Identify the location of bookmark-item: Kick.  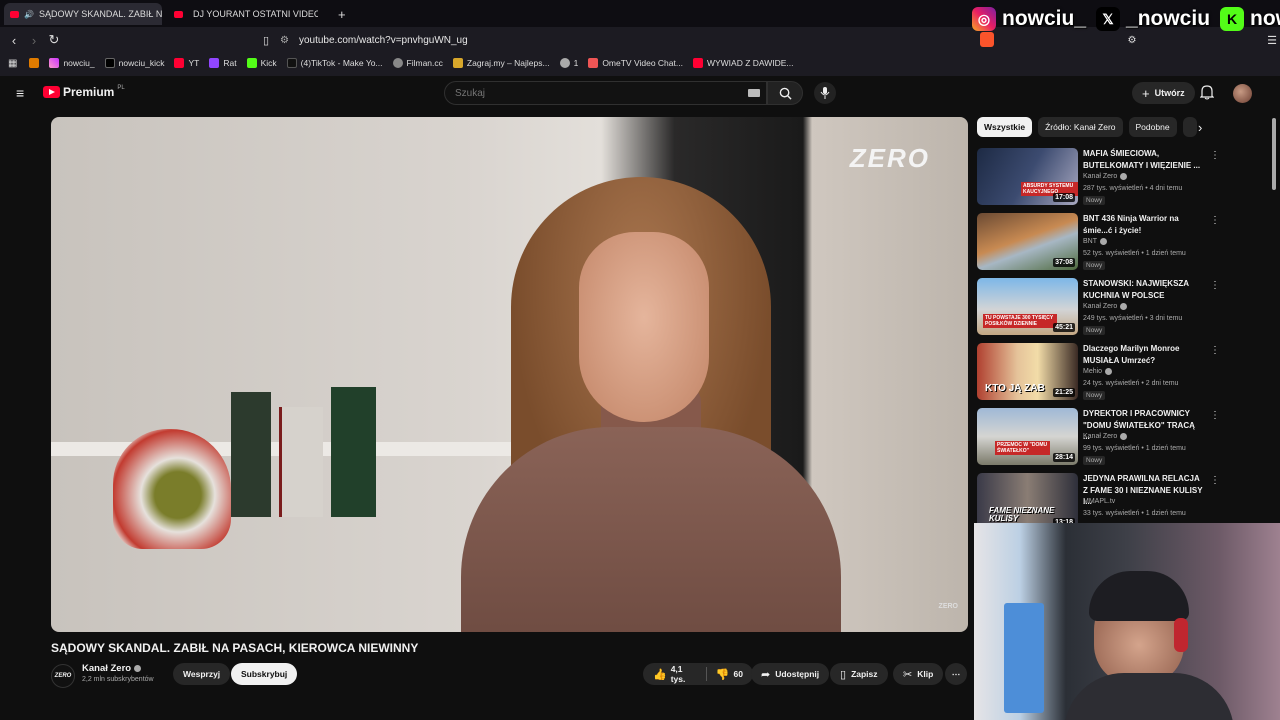
(261, 63).